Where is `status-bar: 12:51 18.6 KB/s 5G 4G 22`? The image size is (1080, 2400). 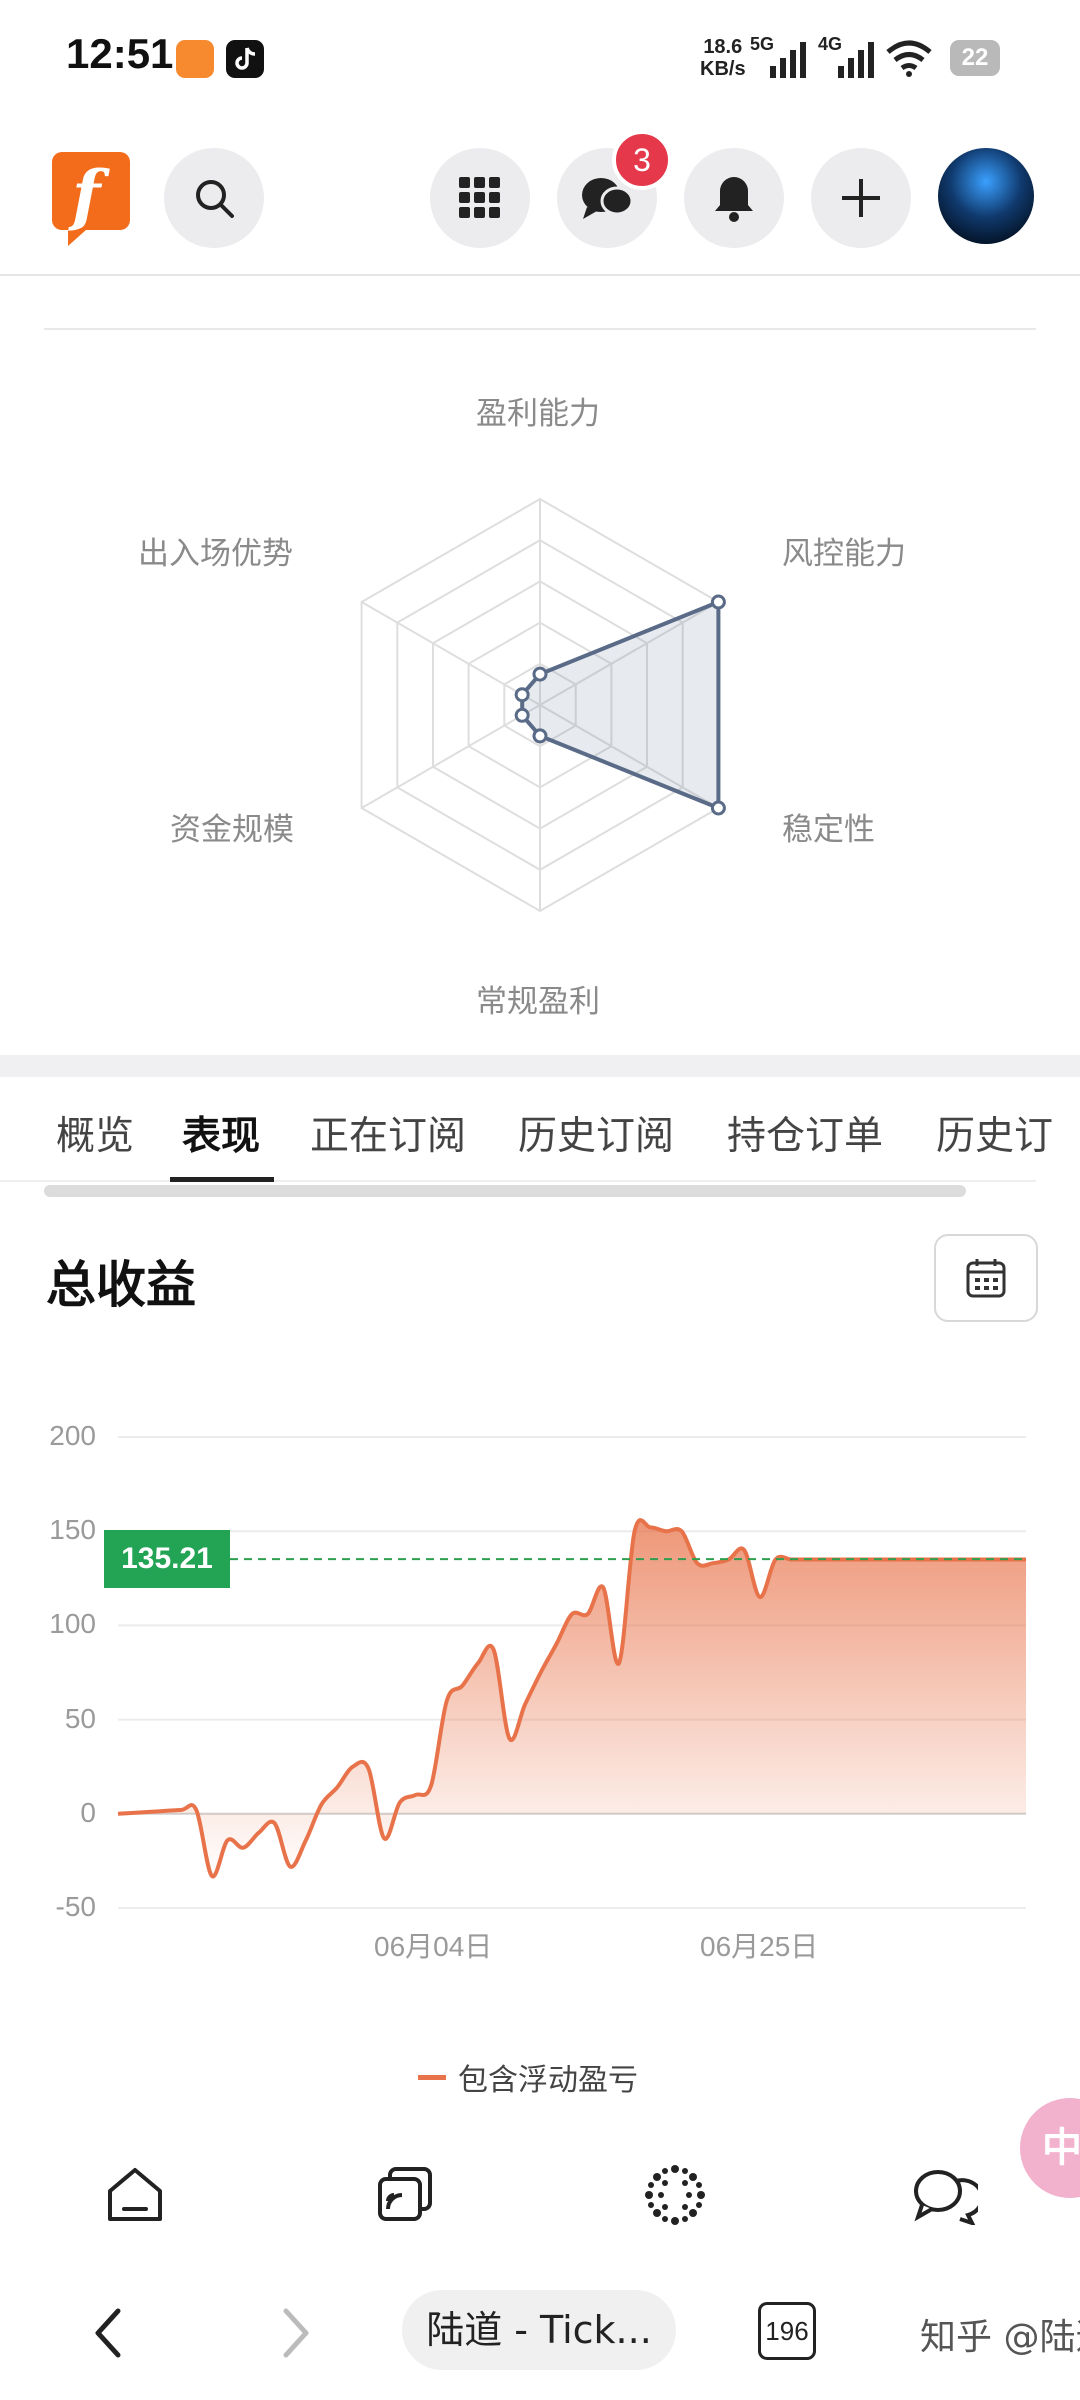
status-bar: 12:51 18.6 KB/s 5G 4G 22 is located at coordinates (540, 60).